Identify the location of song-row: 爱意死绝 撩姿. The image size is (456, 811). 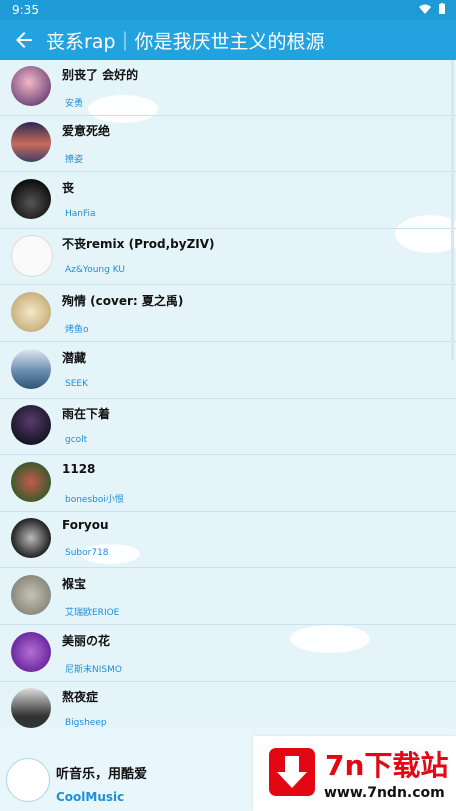
(228, 144).